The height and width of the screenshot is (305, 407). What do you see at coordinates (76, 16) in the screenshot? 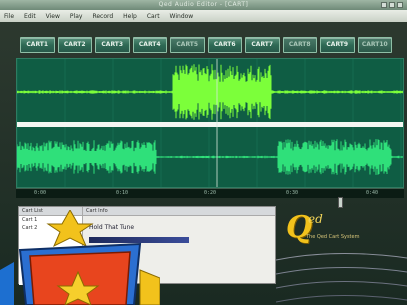
I see `menu-item-play: Play` at bounding box center [76, 16].